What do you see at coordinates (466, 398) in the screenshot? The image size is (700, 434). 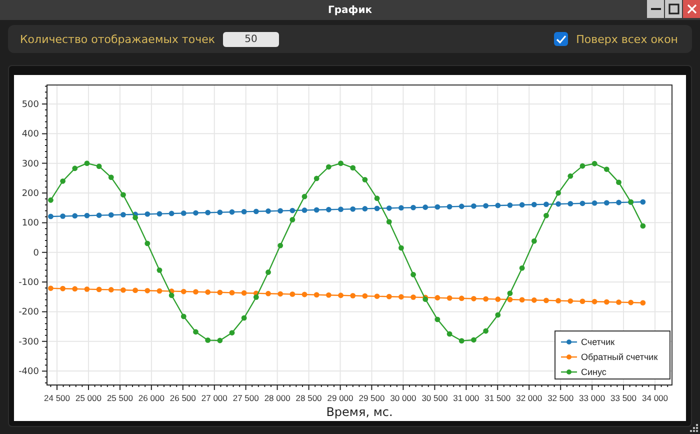 I see `x-tick-label: 31 000` at bounding box center [466, 398].